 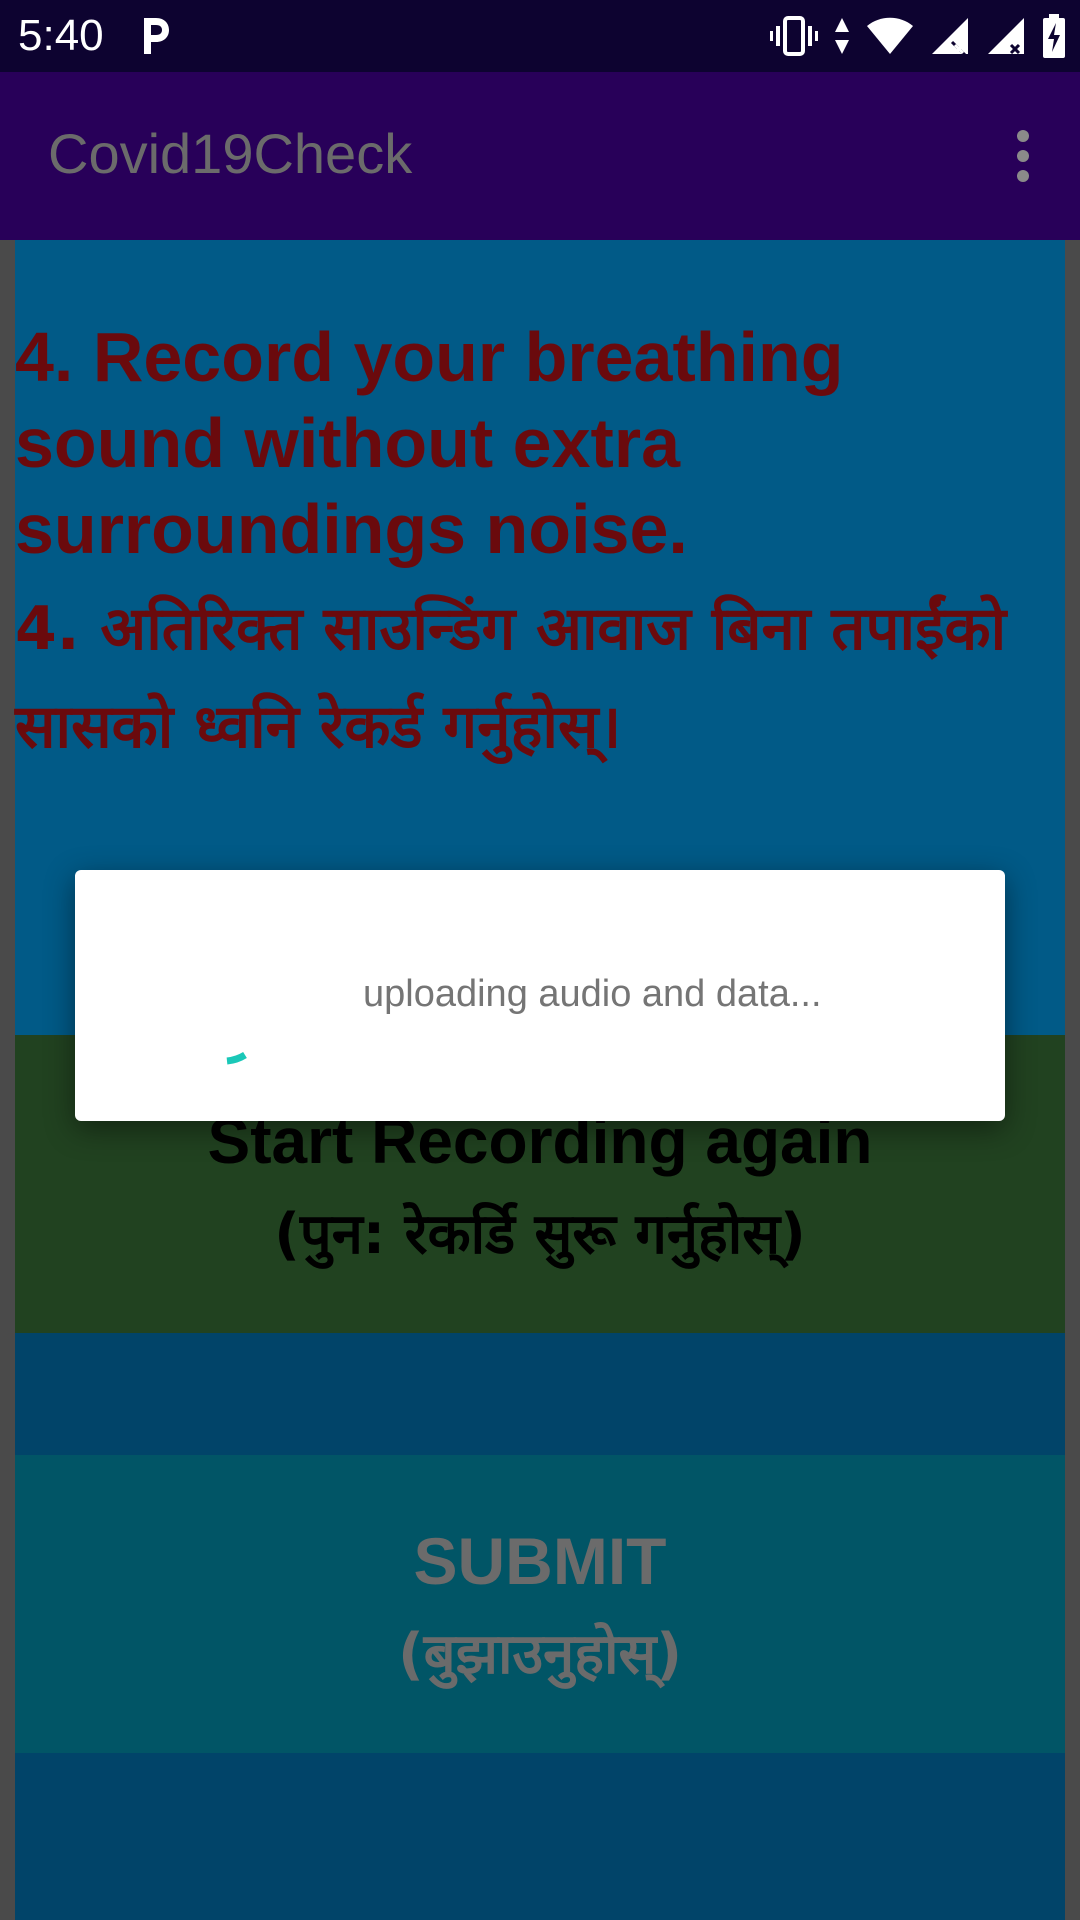 What do you see at coordinates (61, 35) in the screenshot?
I see `status-time: 5:40` at bounding box center [61, 35].